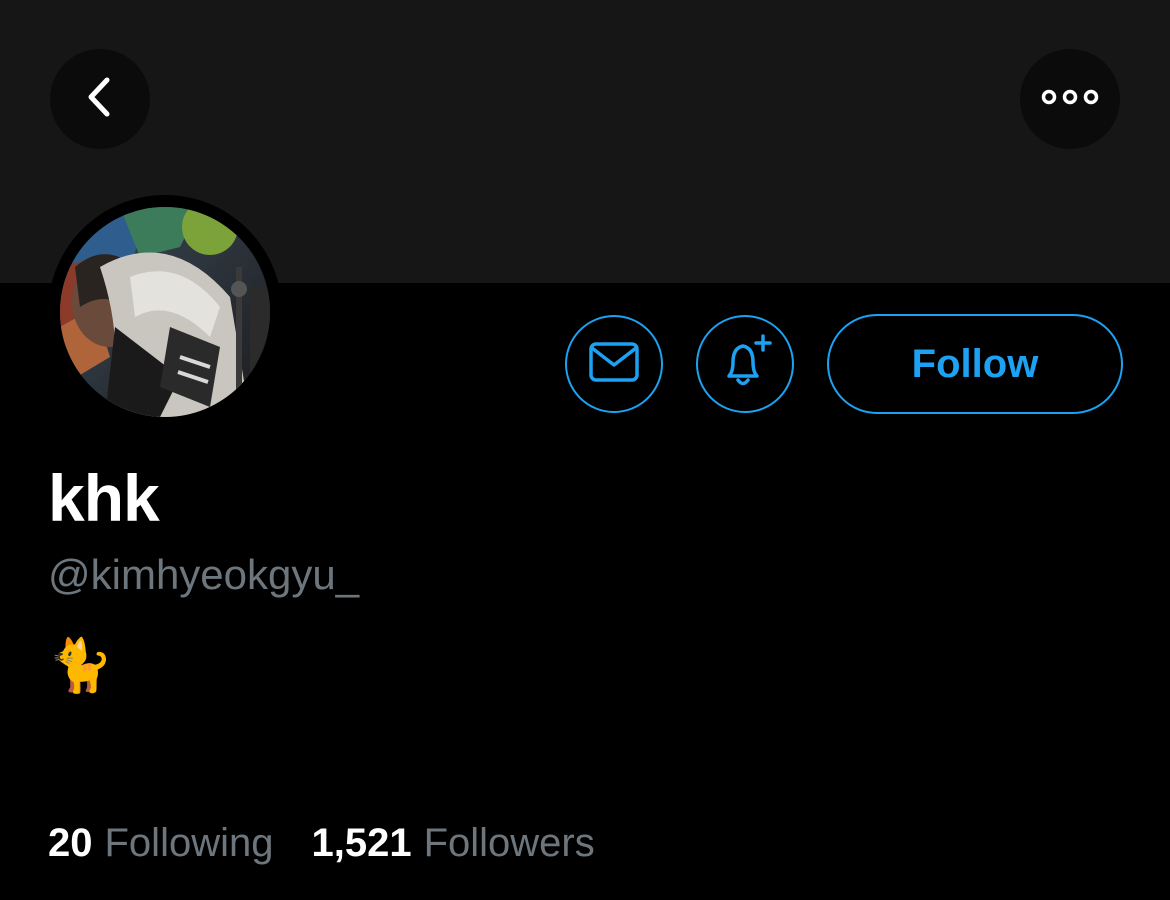 The width and height of the screenshot is (1170, 900). I want to click on avatar, so click(165, 312).